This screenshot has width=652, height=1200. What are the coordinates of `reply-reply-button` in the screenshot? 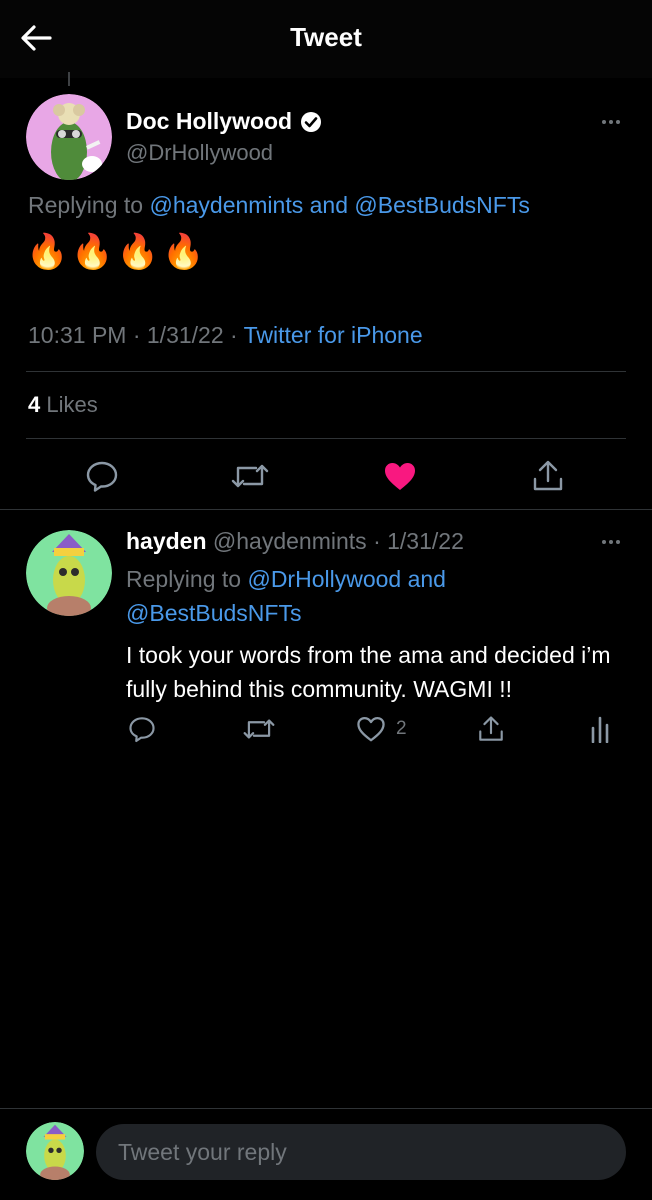 It's located at (142, 729).